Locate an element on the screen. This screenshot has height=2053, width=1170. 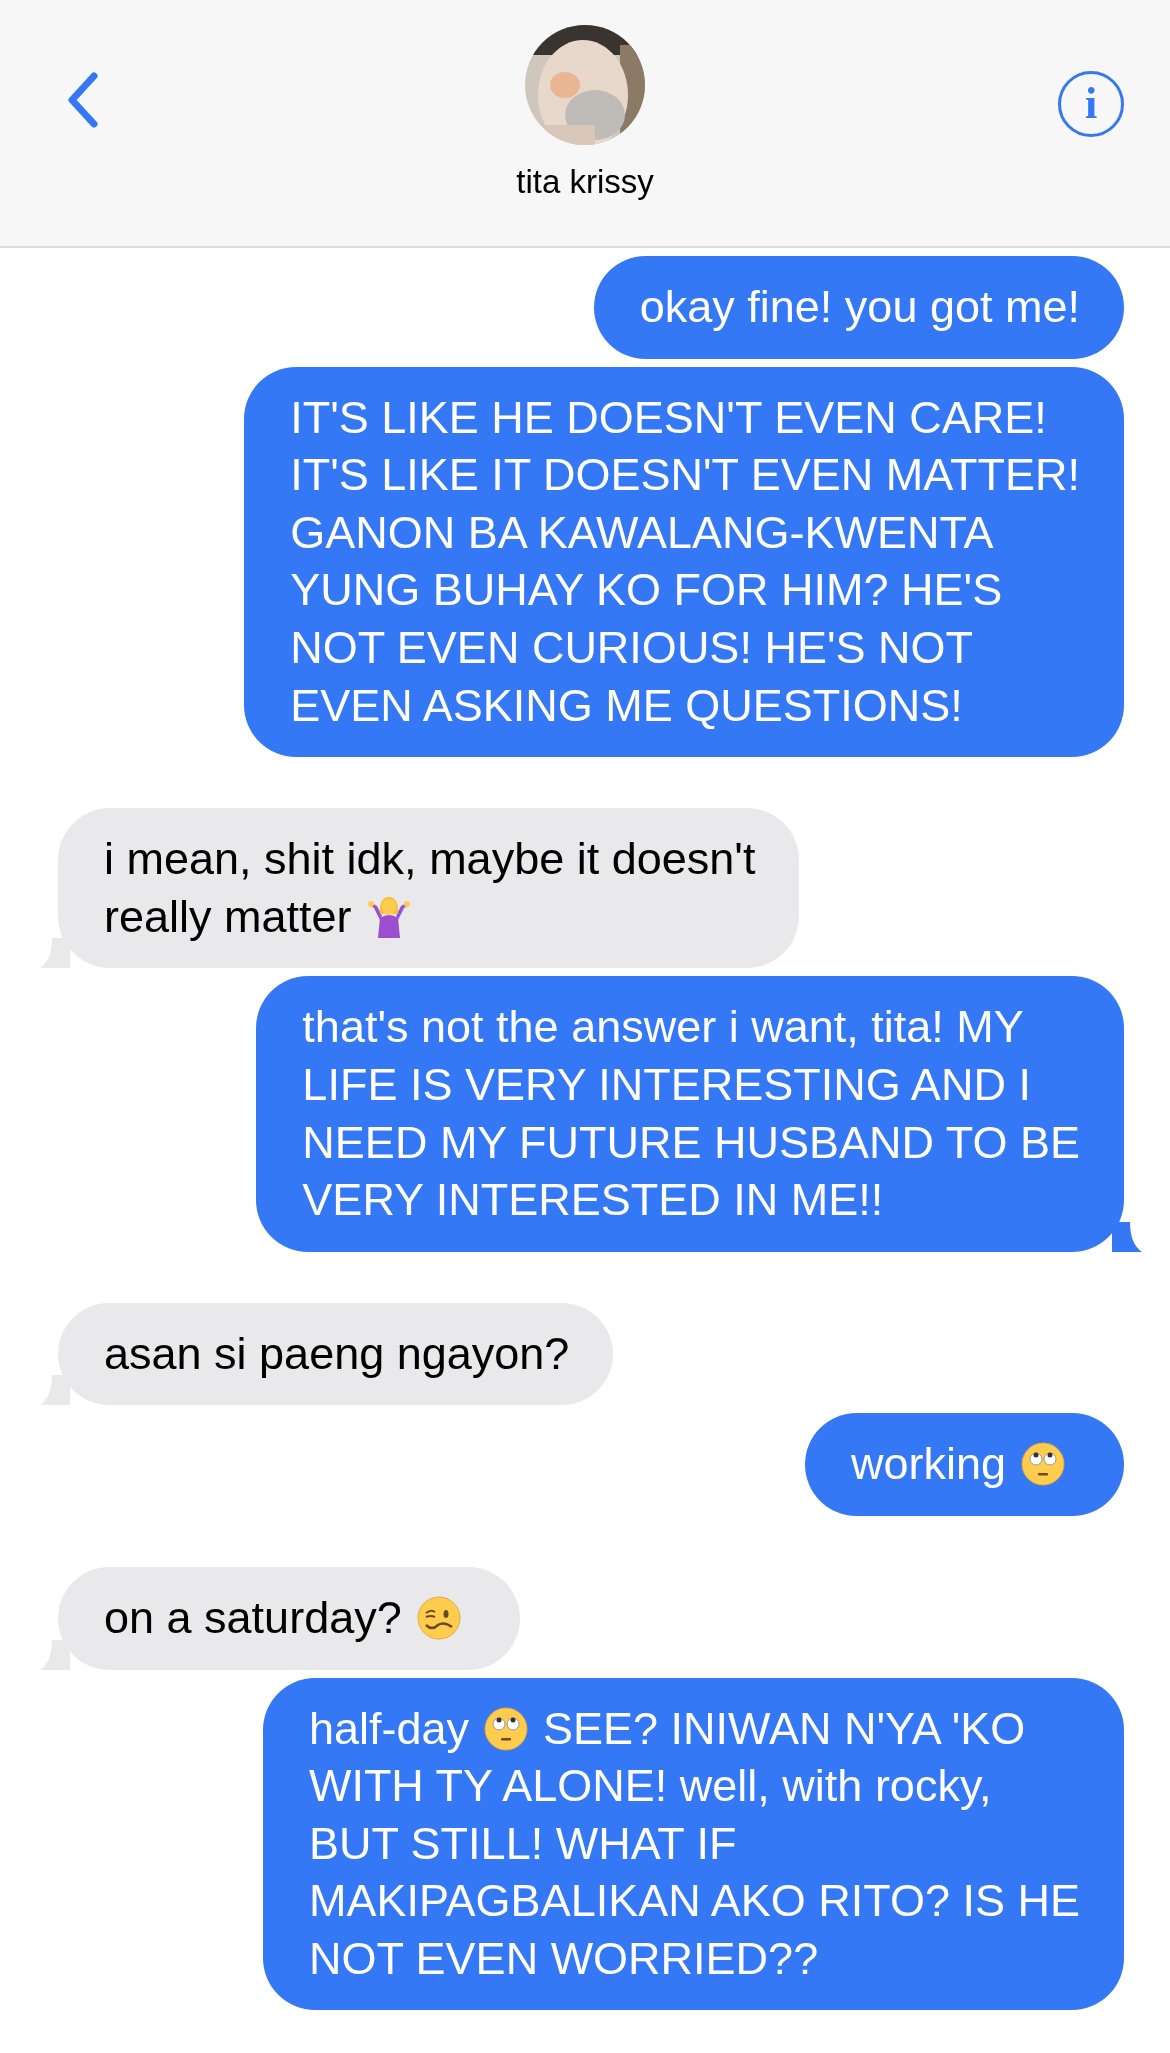
message-text: asan si paeng ngayon? is located at coordinates (337, 1353).